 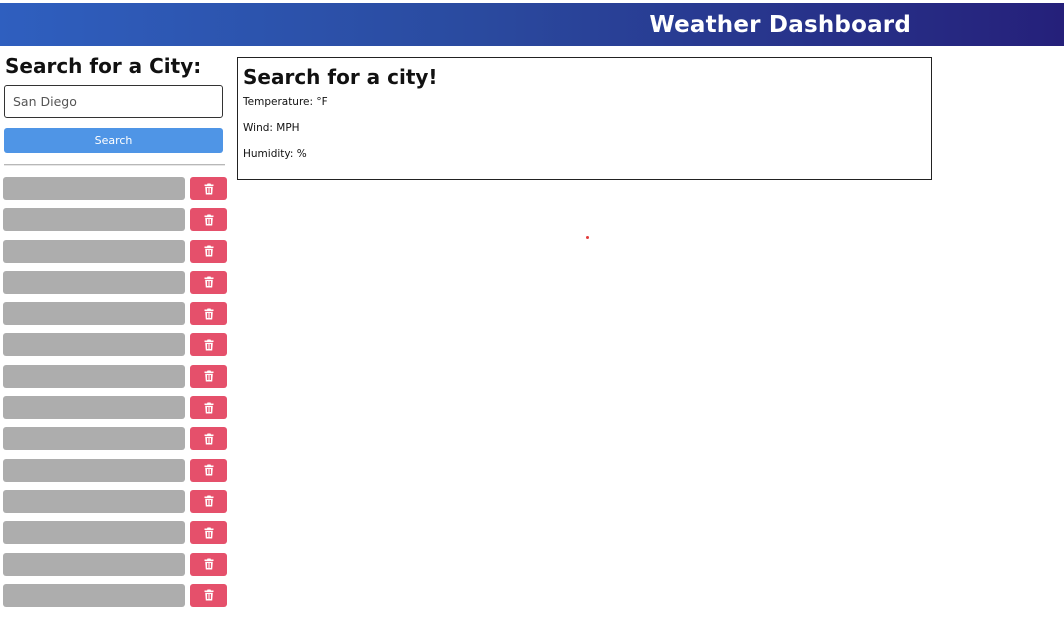 I want to click on card-title: Search for a city!, so click(x=340, y=77).